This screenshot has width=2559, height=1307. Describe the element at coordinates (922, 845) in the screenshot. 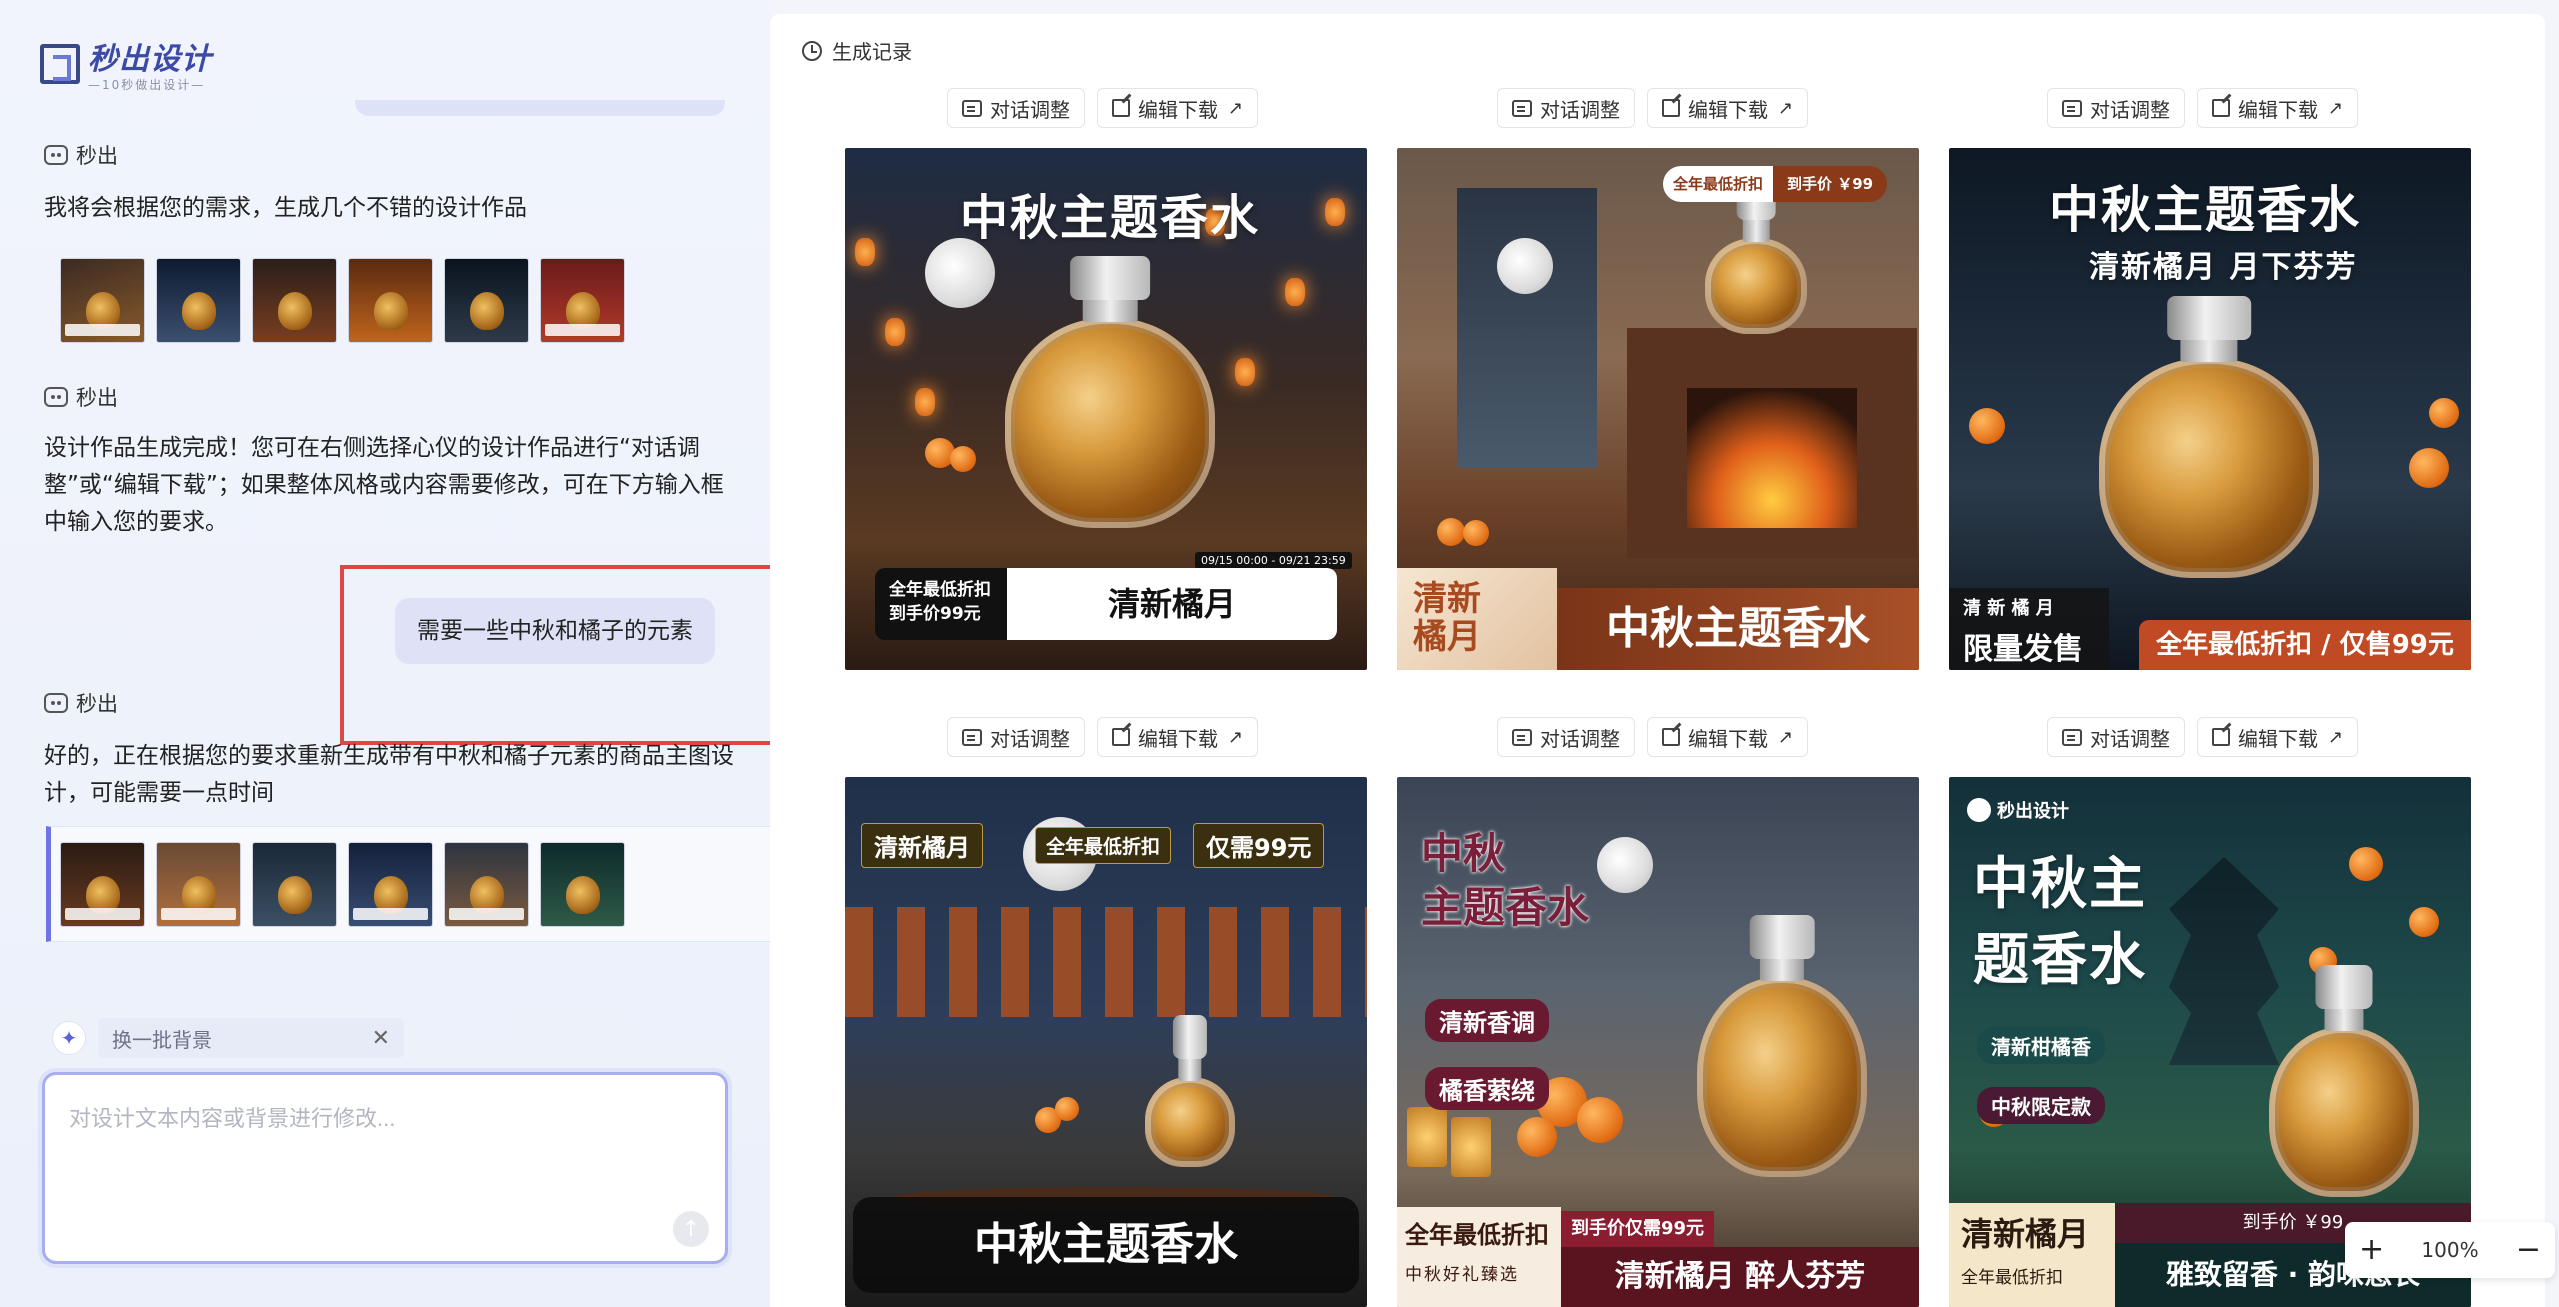

I see `poster-tag: 清新橘月` at that location.